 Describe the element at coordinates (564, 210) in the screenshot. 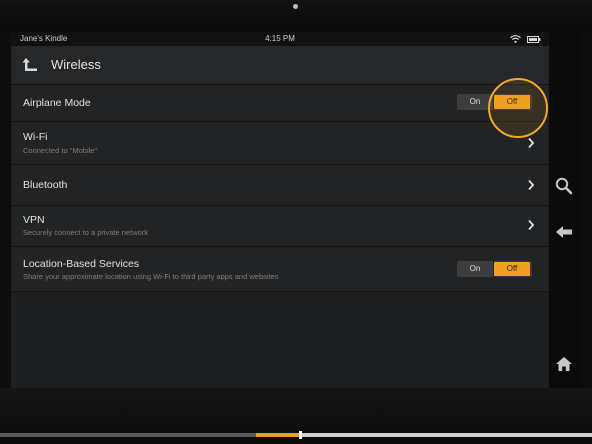

I see `side-navigation-bar` at that location.